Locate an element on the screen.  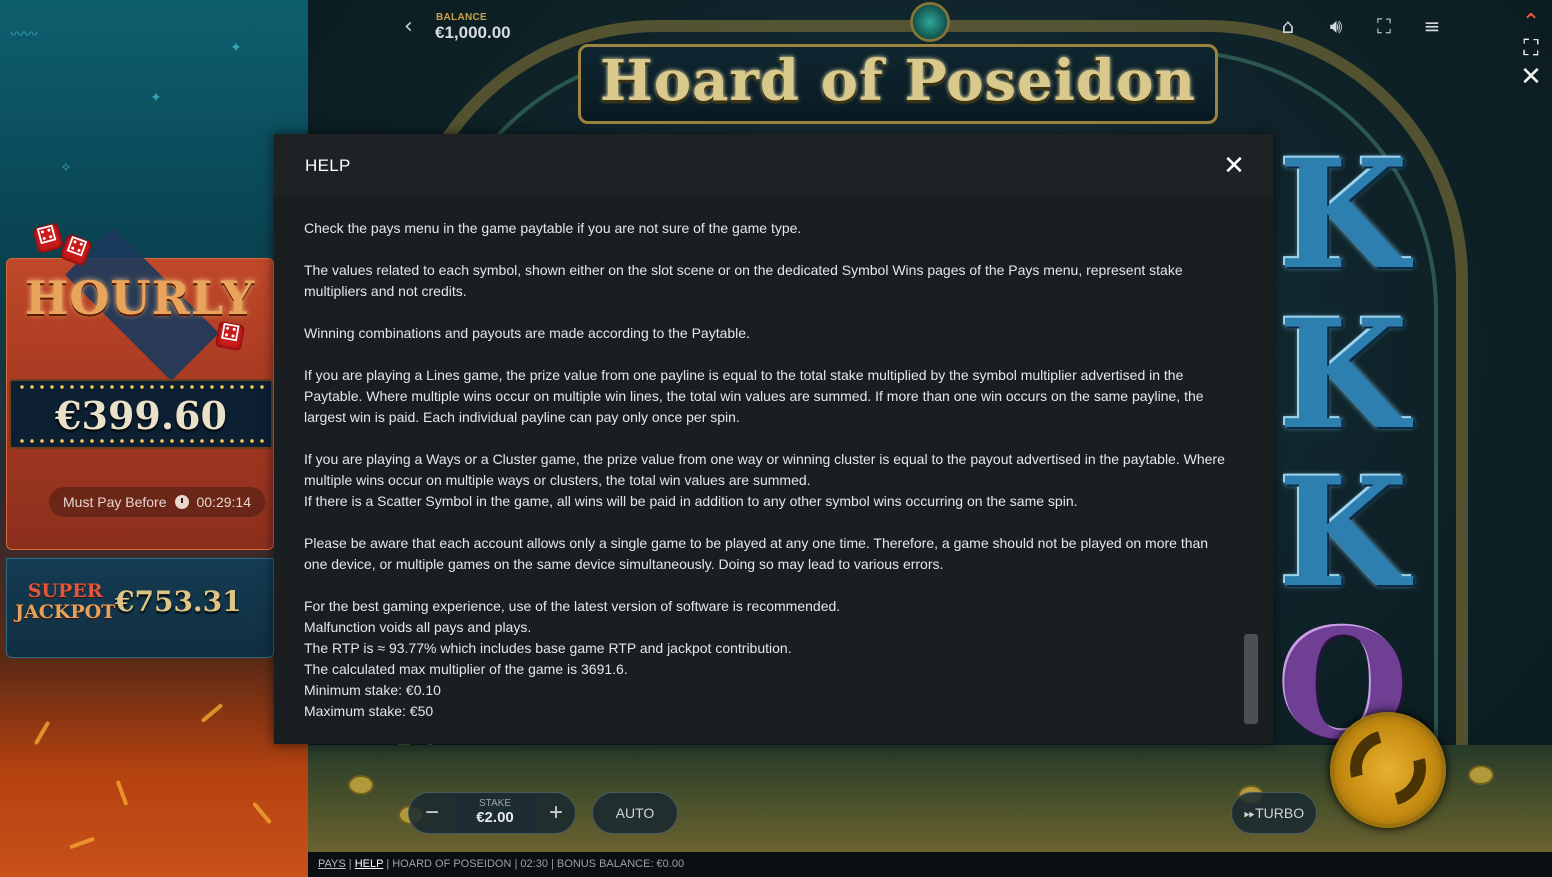
spin-button is located at coordinates (1388, 770).